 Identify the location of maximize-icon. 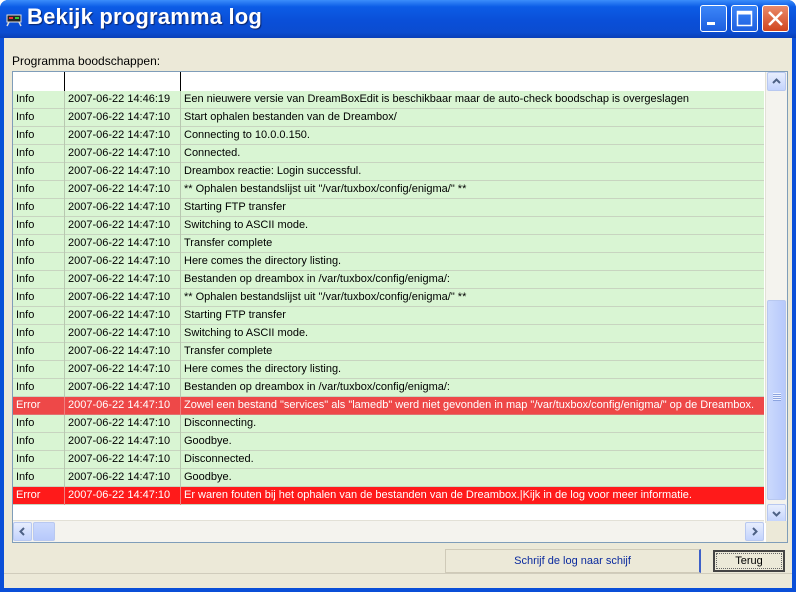
(744, 18).